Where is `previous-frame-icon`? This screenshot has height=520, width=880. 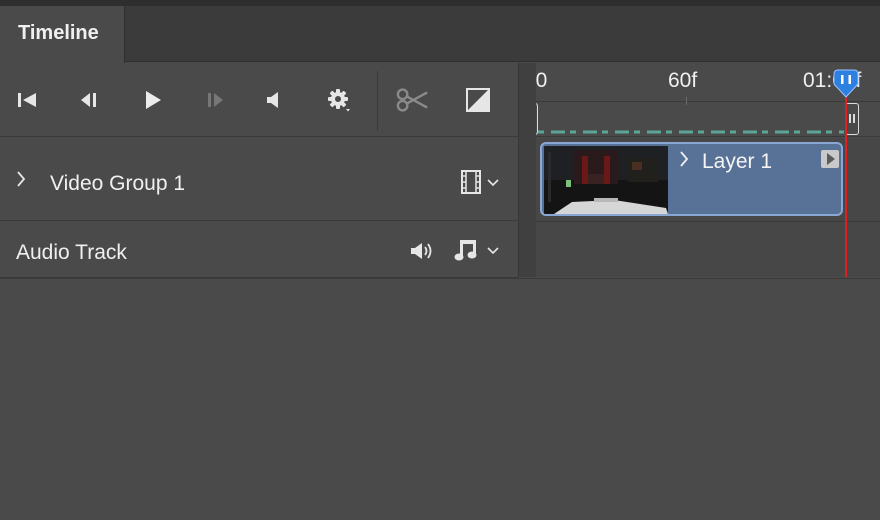 previous-frame-icon is located at coordinates (88, 100).